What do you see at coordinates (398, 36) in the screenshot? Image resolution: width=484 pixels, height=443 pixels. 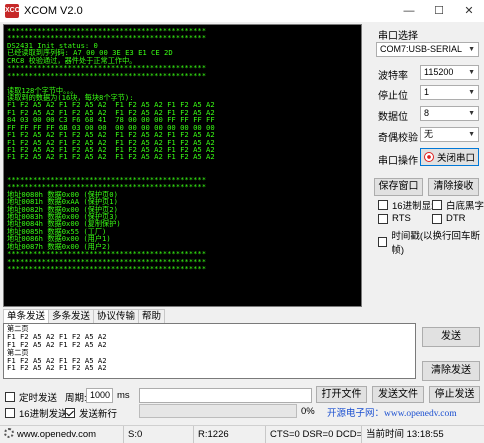 I see `port-label: 串口选择` at bounding box center [398, 36].